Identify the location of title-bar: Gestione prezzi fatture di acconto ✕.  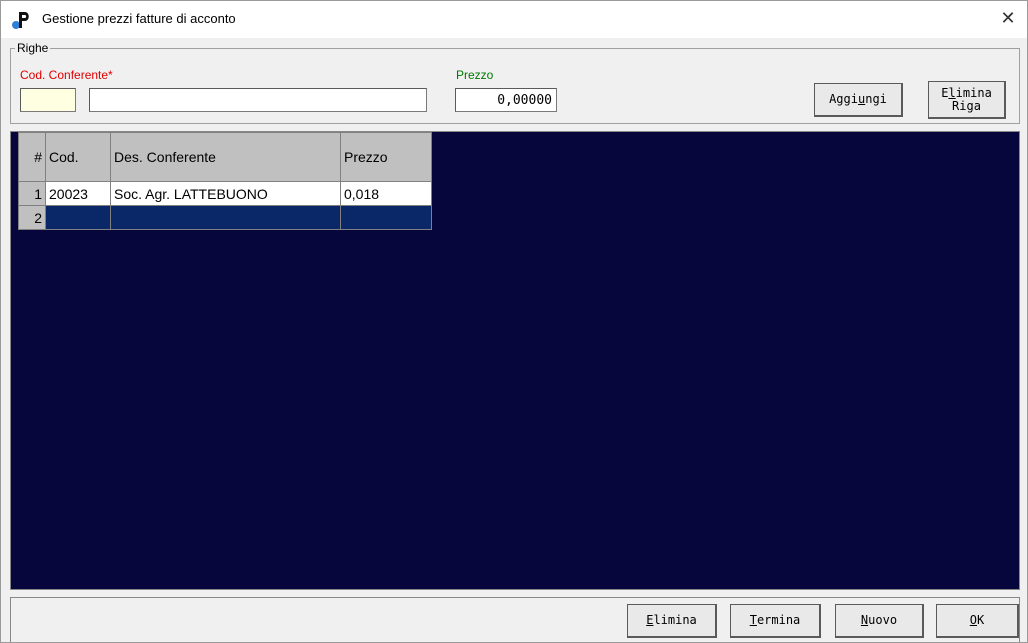
(514, 19).